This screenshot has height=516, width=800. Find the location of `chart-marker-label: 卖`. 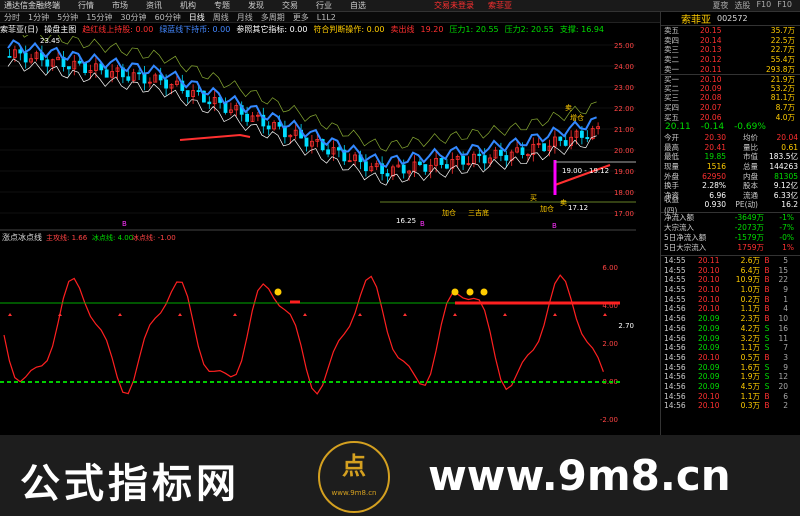

chart-marker-label: 卖 is located at coordinates (563, 203).